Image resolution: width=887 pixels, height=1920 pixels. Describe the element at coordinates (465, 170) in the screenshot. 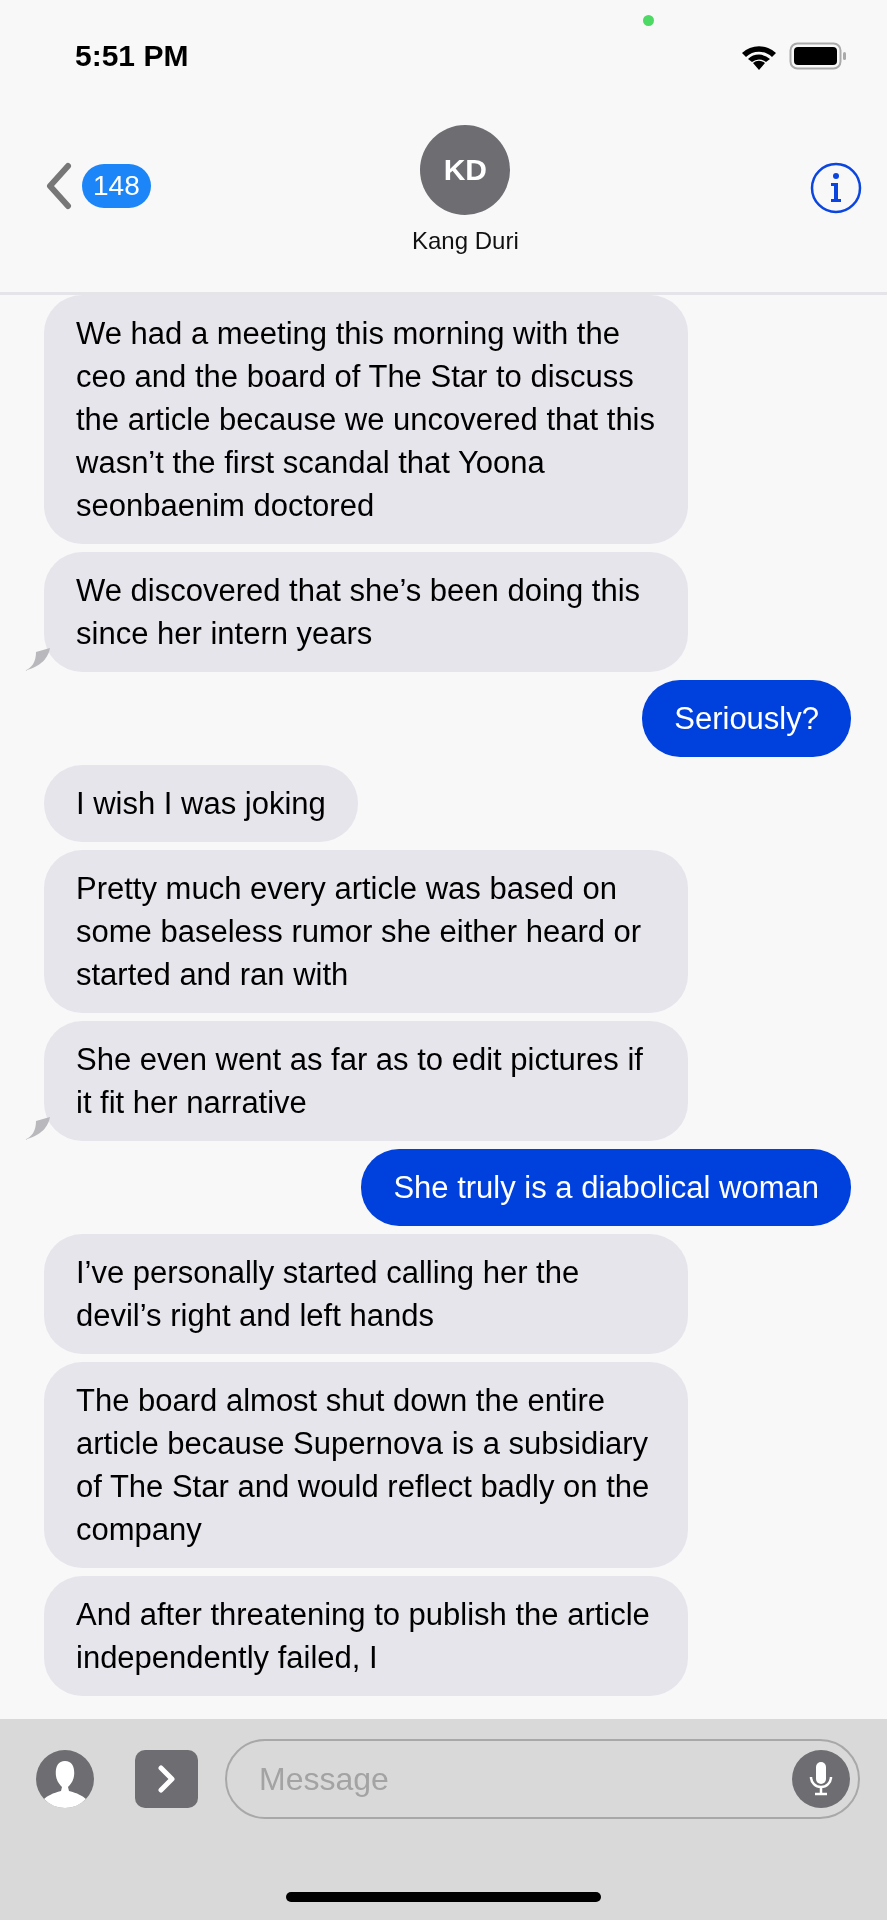

I see `contact-avatar: KD` at that location.